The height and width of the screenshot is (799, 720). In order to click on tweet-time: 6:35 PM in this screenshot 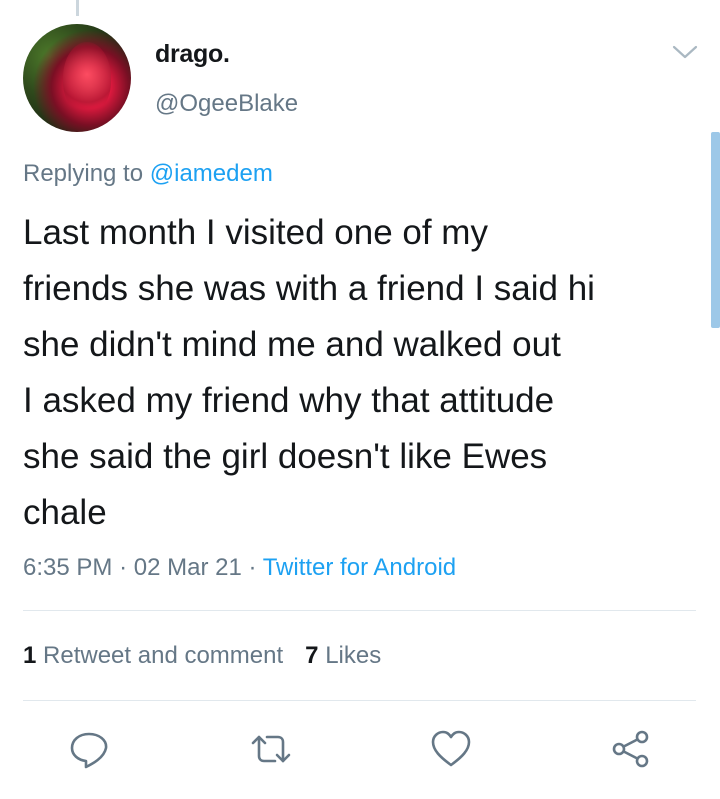, I will do `click(68, 567)`.